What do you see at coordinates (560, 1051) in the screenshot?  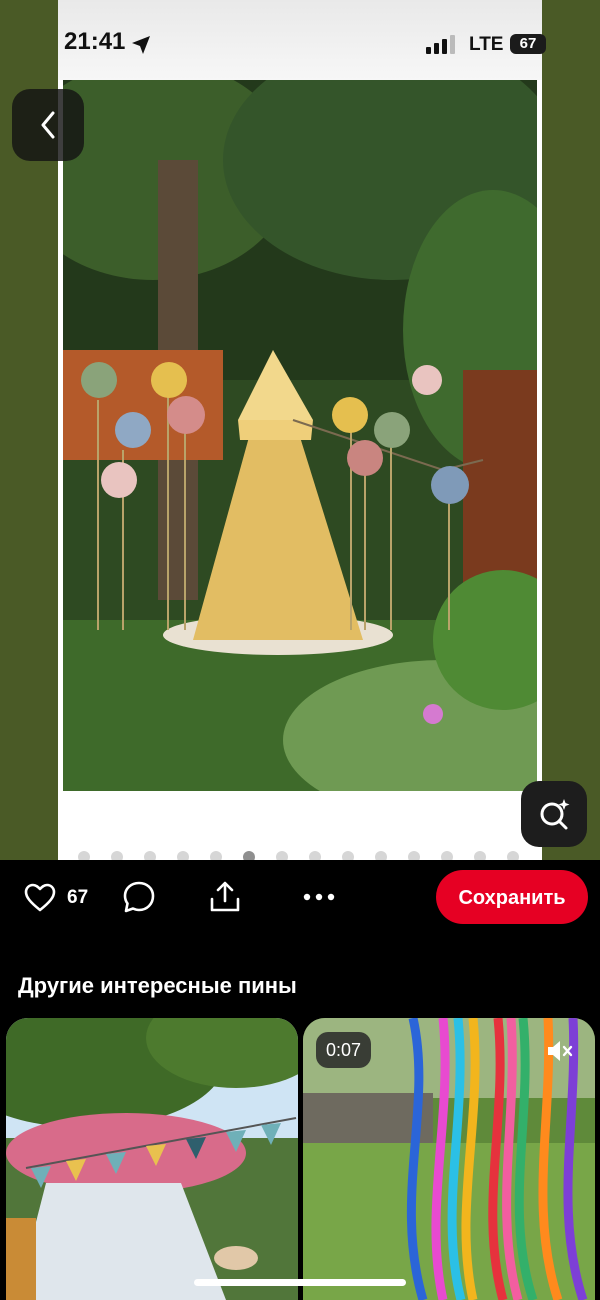 I see `muted-speaker-icon` at bounding box center [560, 1051].